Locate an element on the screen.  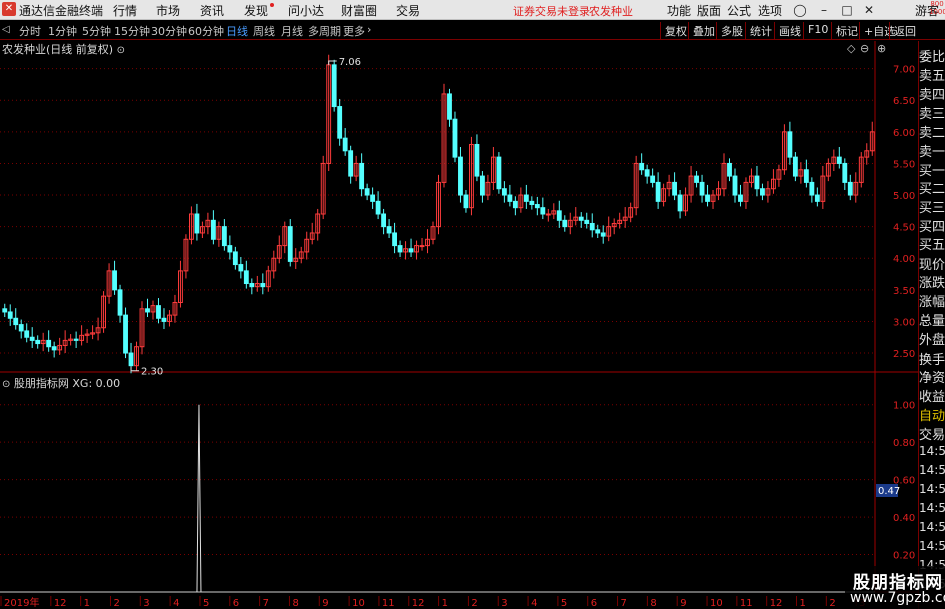
quote-panel-item: 买四 is located at coordinates (932, 227).